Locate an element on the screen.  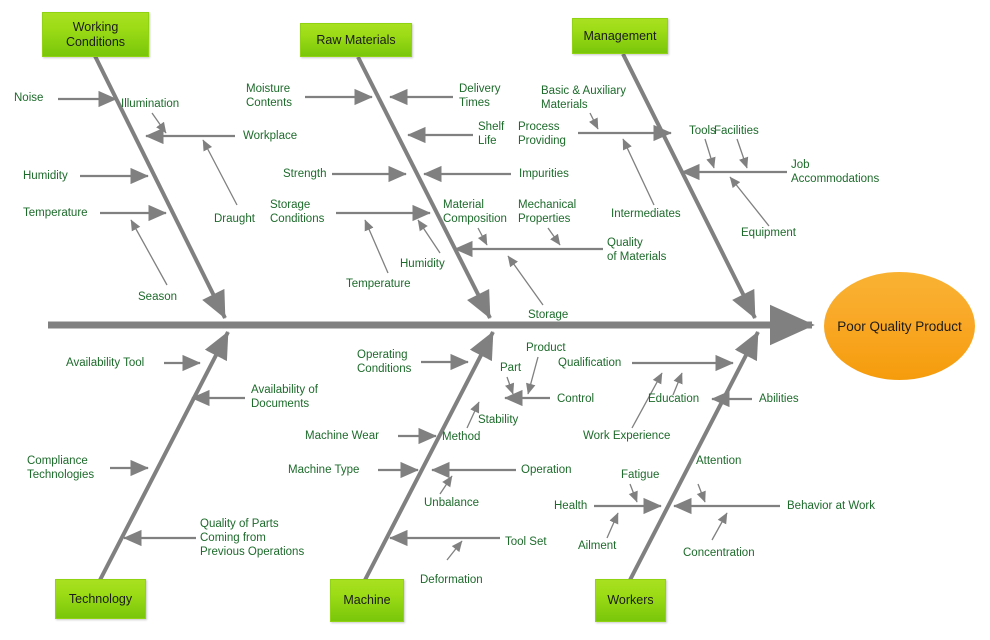
cause-label-material-composition: Material Composition is located at coordinates (475, 212).